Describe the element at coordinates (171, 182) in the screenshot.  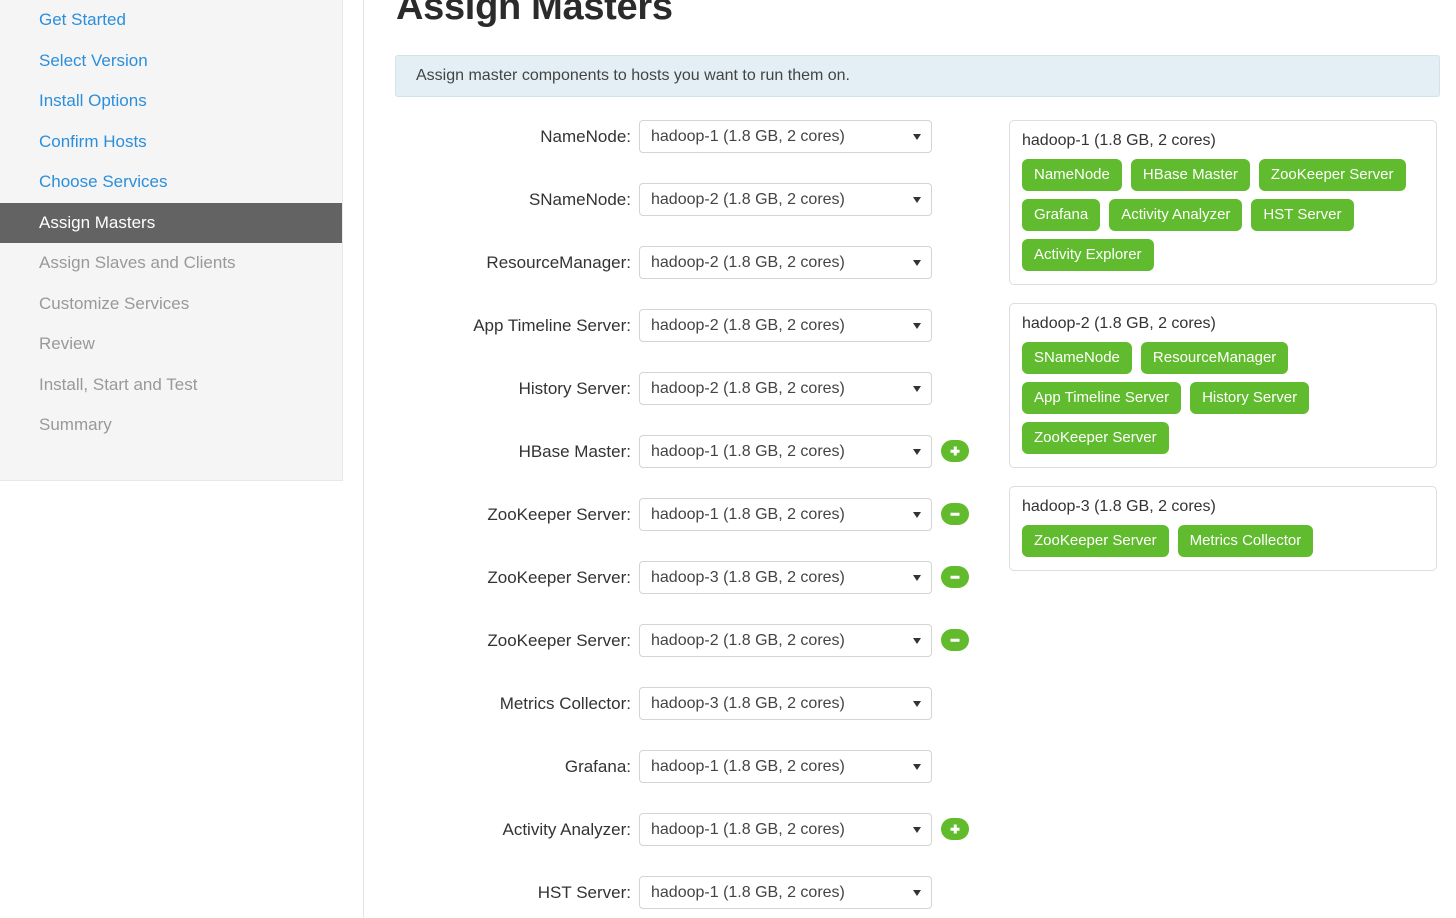
I see `sidebar-item-choose-services: Choose Services` at that location.